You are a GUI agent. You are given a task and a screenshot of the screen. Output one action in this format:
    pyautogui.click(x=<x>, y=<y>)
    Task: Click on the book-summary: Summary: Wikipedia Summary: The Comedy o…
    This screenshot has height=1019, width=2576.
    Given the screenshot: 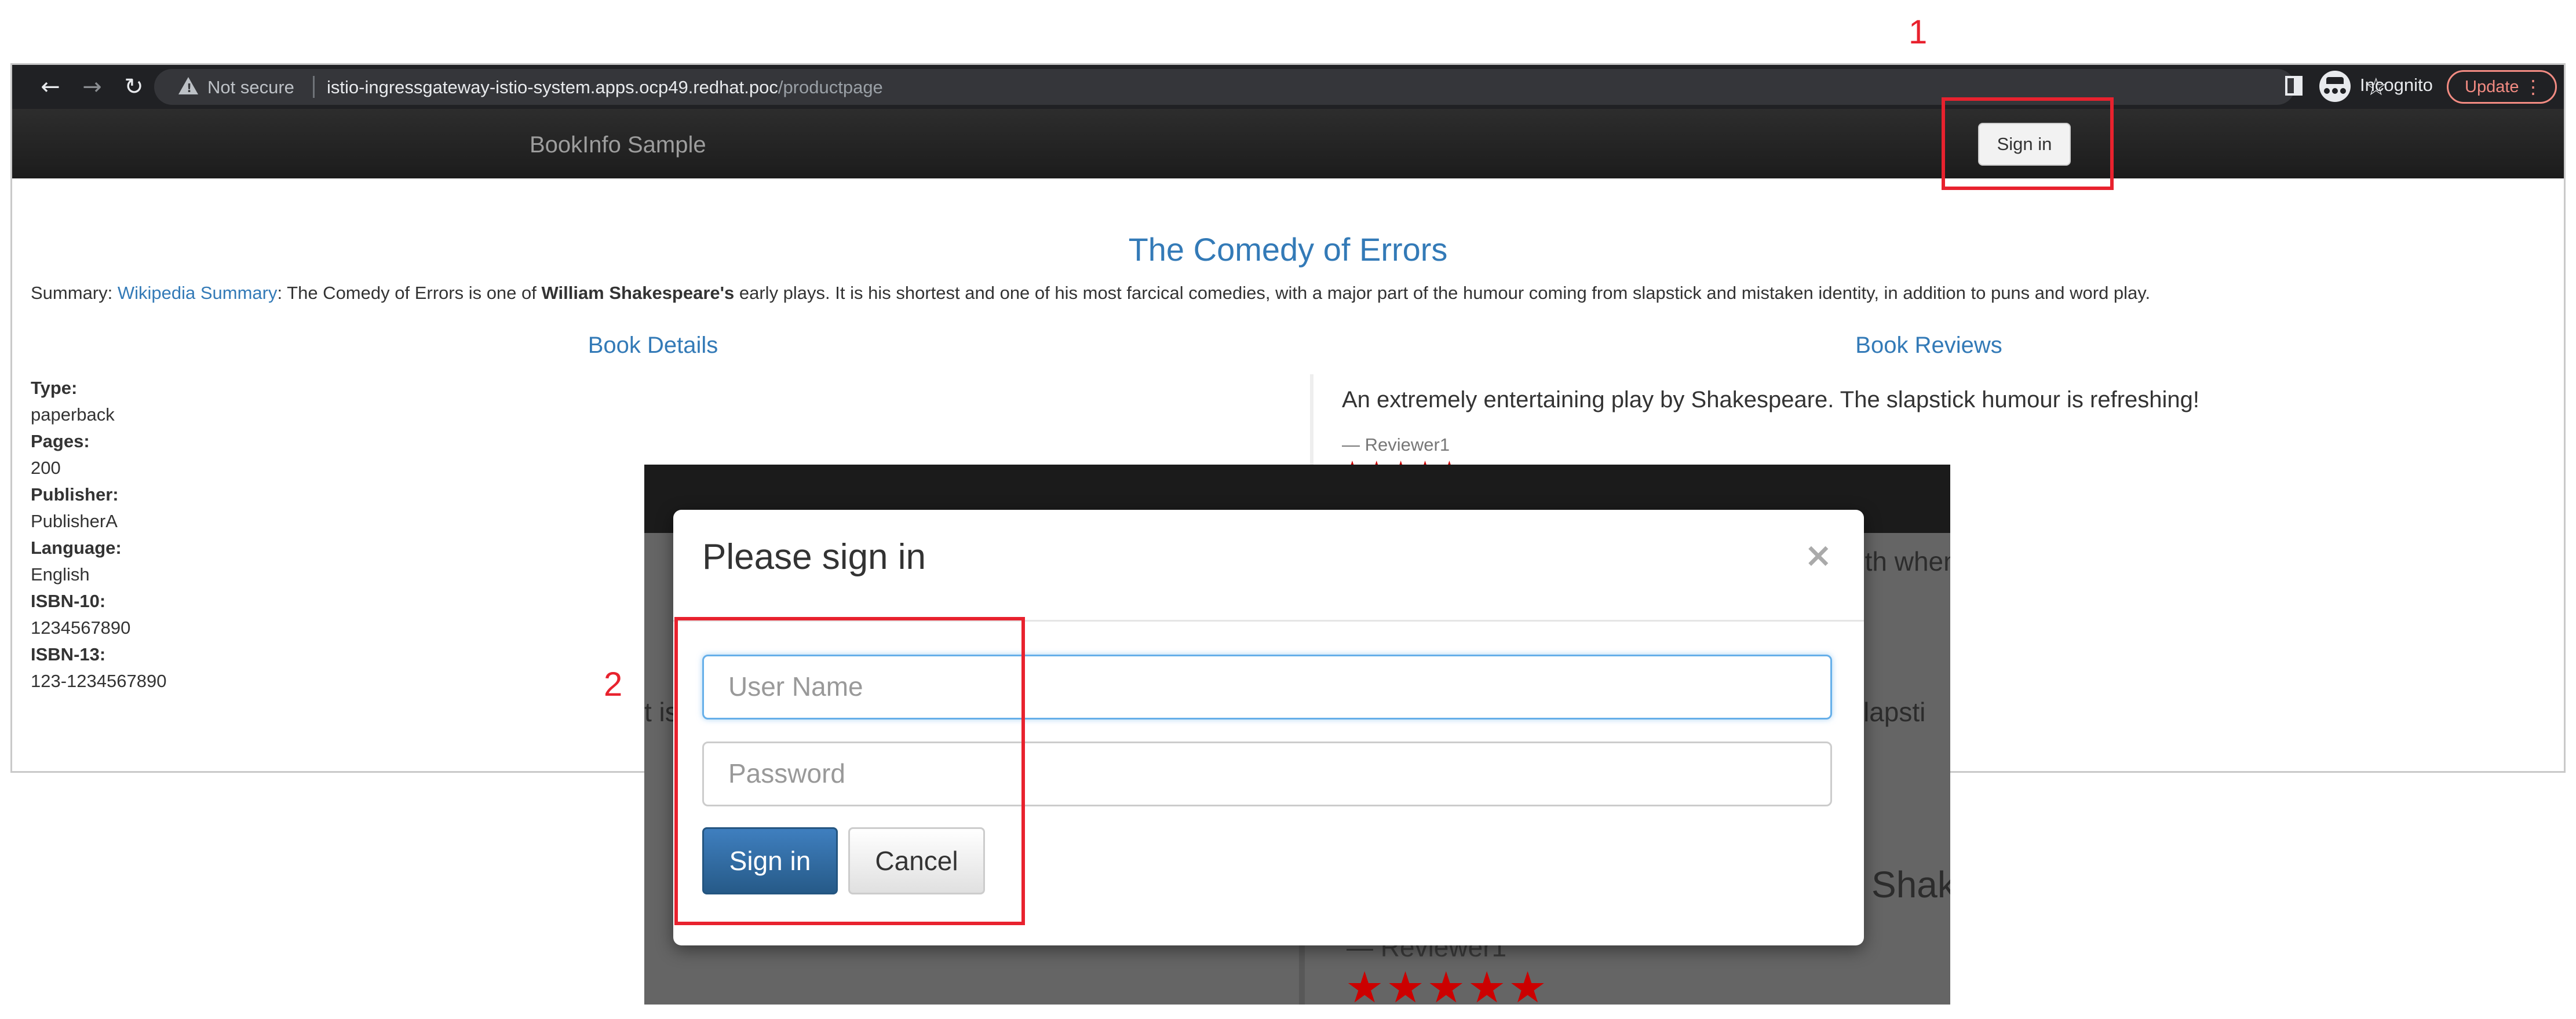 What is the action you would take?
    pyautogui.click(x=1090, y=293)
    